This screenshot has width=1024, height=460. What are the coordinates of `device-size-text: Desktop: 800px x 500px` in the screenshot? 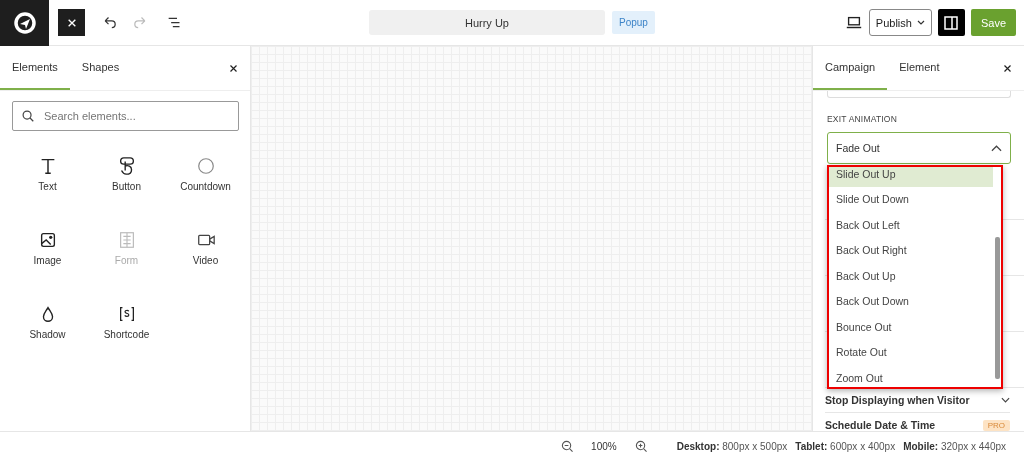 It's located at (732, 446).